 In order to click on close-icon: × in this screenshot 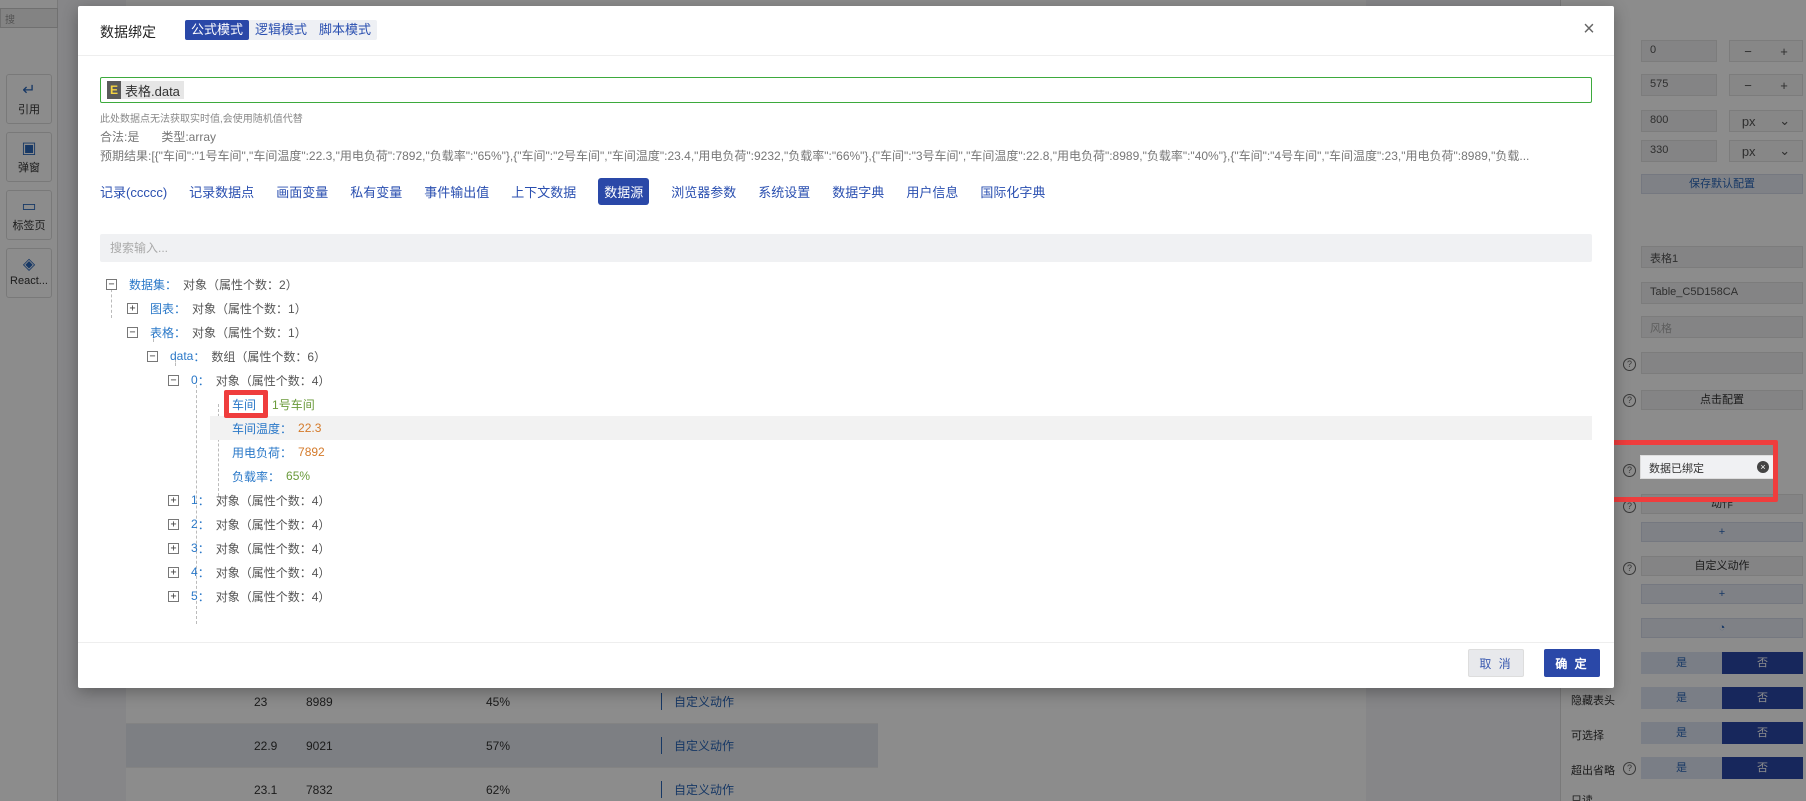, I will do `click(1589, 29)`.